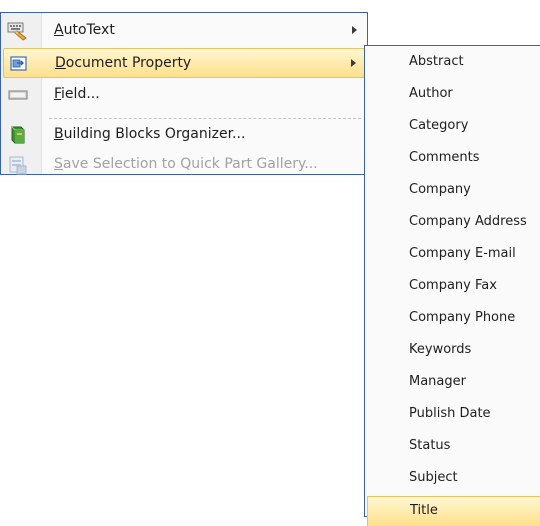  What do you see at coordinates (468, 221) in the screenshot?
I see `submenu-item-label: Company Address` at bounding box center [468, 221].